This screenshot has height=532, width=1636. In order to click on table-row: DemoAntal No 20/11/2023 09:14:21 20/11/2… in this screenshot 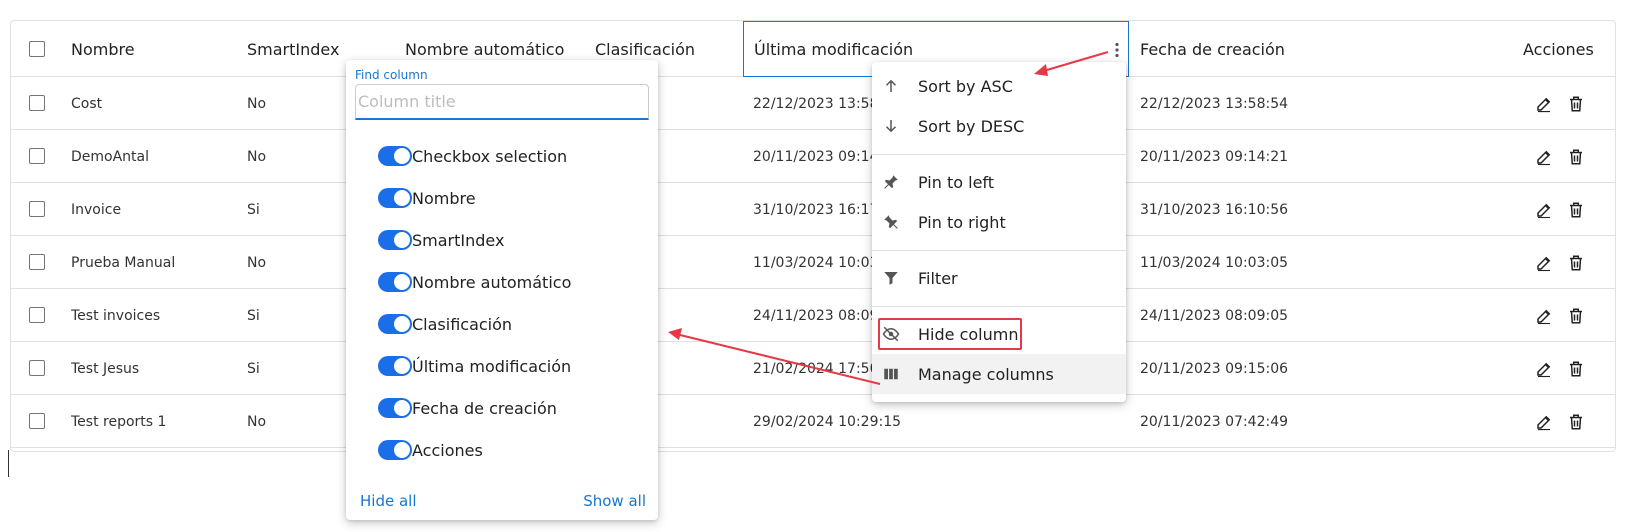, I will do `click(813, 156)`.